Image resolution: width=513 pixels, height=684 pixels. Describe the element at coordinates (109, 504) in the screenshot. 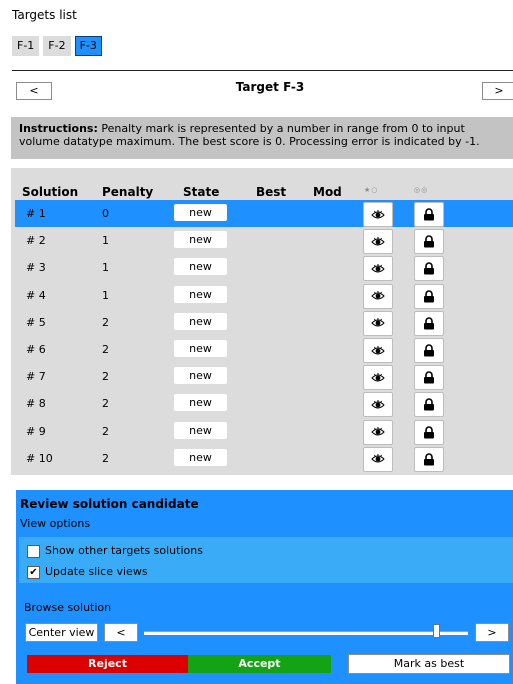

I see `review-title: Review solution candidate` at that location.